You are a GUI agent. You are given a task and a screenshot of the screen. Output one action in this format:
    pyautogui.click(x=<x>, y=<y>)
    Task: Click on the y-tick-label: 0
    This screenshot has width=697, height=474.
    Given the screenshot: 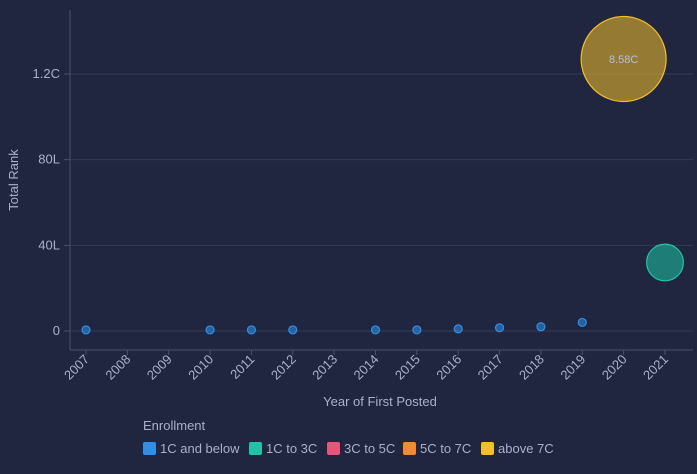 What is the action you would take?
    pyautogui.click(x=56, y=330)
    